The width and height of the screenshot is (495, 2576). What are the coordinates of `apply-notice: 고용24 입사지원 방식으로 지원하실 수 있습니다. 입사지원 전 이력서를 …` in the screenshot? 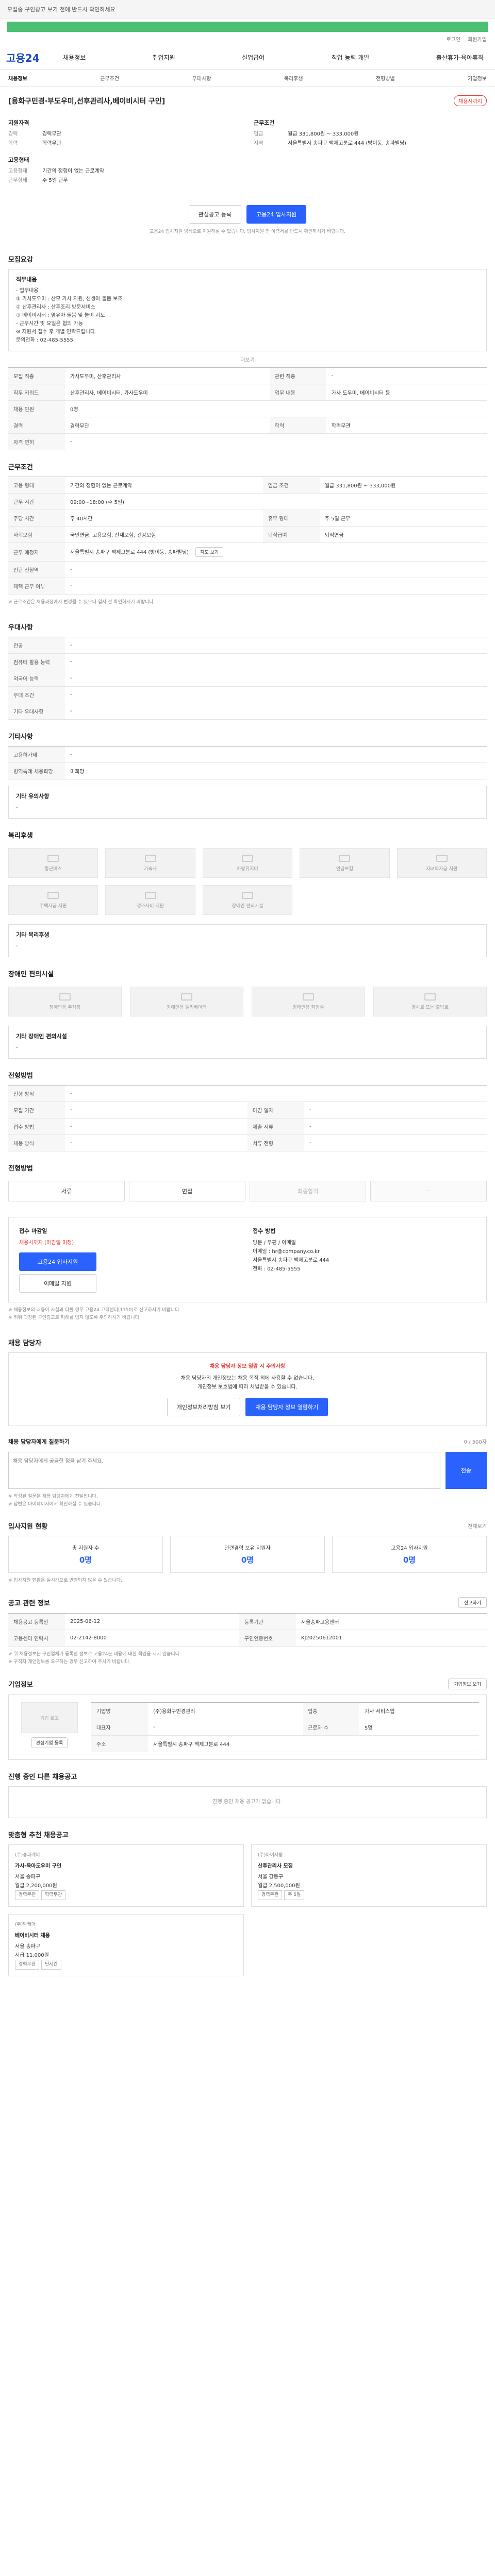 It's located at (247, 231).